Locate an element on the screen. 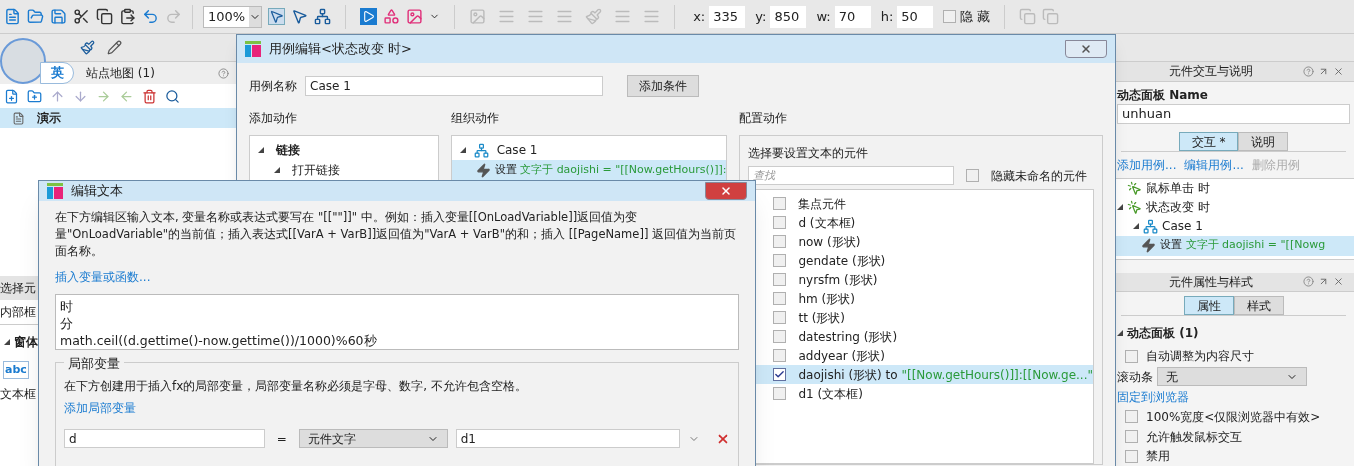  connector-icon is located at coordinates (323, 16).